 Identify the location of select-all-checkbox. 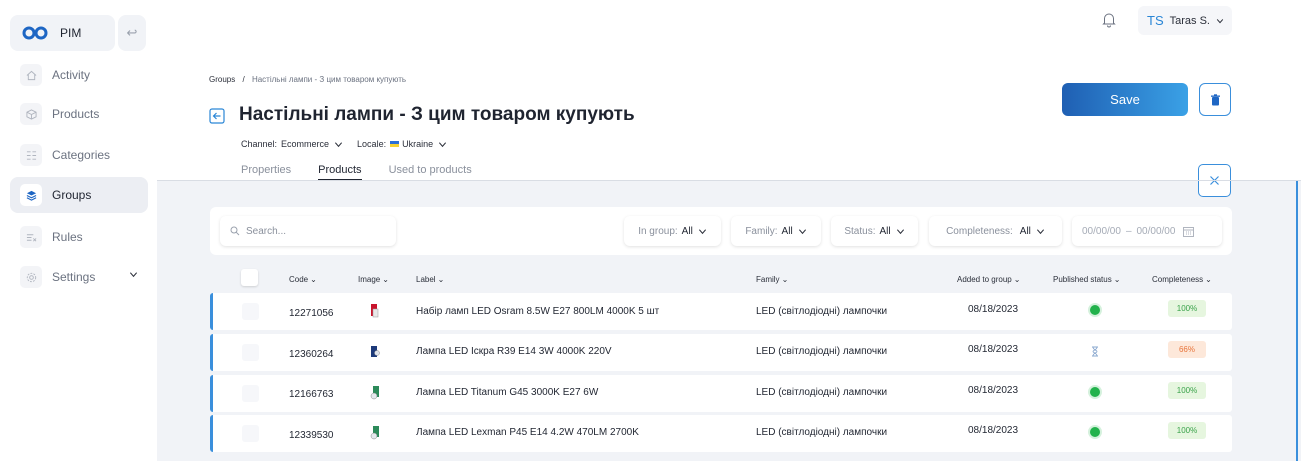
(249, 277).